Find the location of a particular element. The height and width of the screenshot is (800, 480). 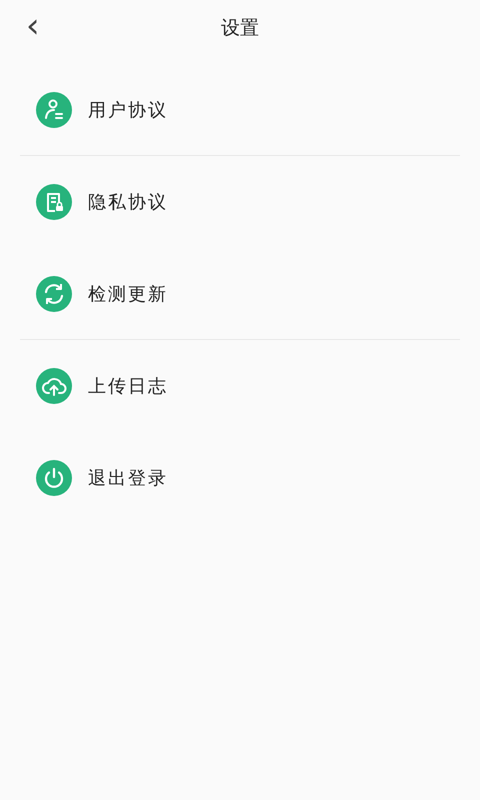

document-lock-icon is located at coordinates (54, 202).